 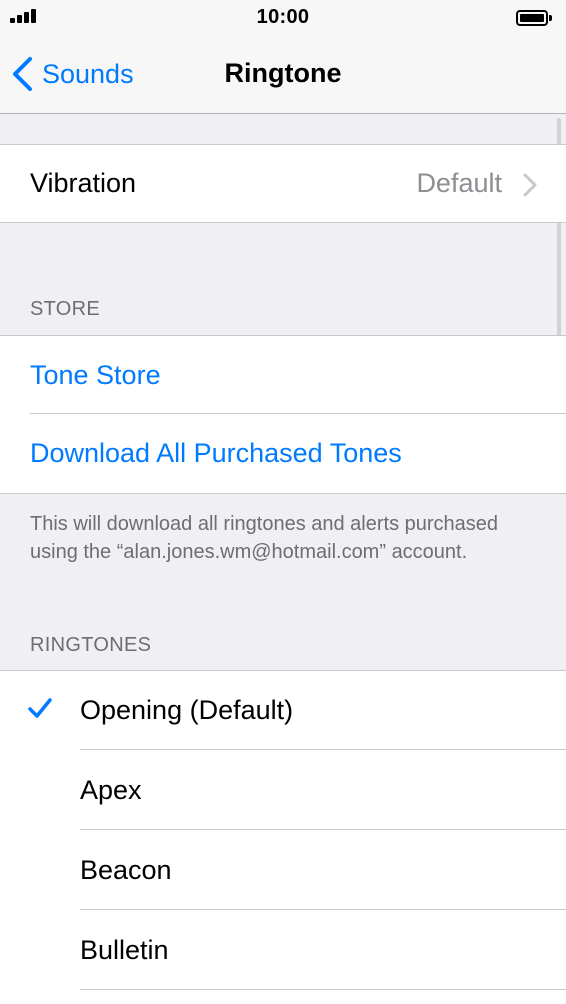 What do you see at coordinates (283, 183) in the screenshot?
I see `vibration-row: Vibration Default` at bounding box center [283, 183].